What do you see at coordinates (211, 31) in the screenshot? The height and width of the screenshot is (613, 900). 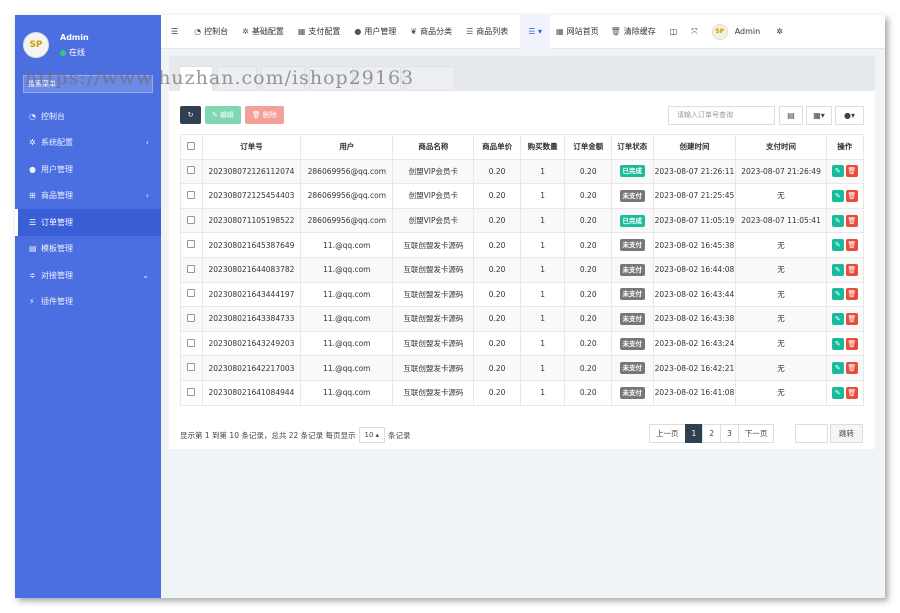 I see `top-nav-item-0: ◔ 控制台` at bounding box center [211, 31].